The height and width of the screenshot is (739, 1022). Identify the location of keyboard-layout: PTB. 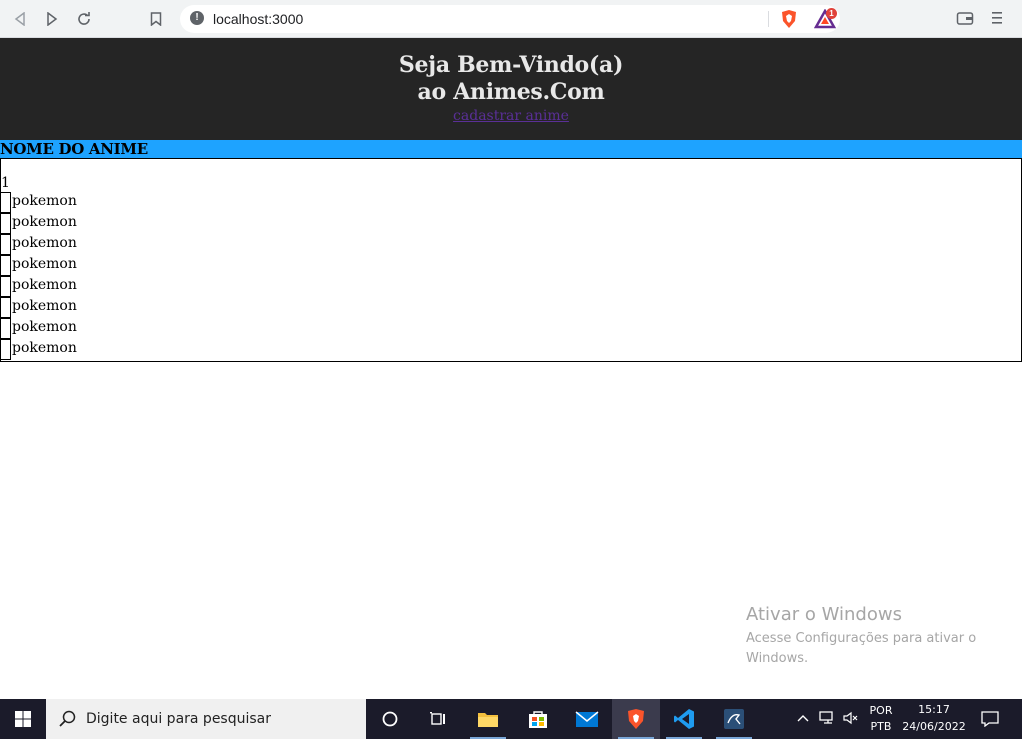
(881, 726).